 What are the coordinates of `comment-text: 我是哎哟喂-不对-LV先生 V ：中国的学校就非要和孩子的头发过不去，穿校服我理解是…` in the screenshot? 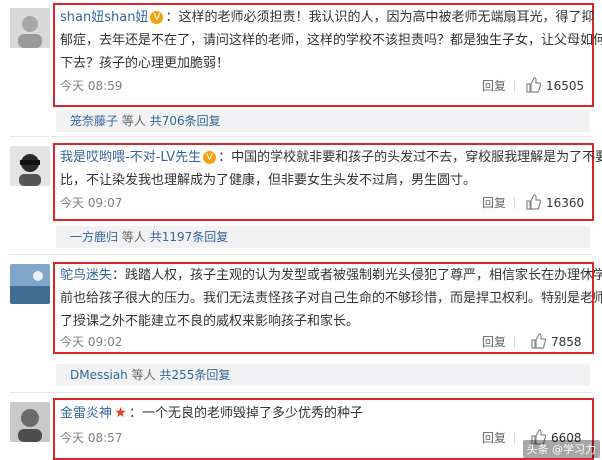 It's located at (331, 157).